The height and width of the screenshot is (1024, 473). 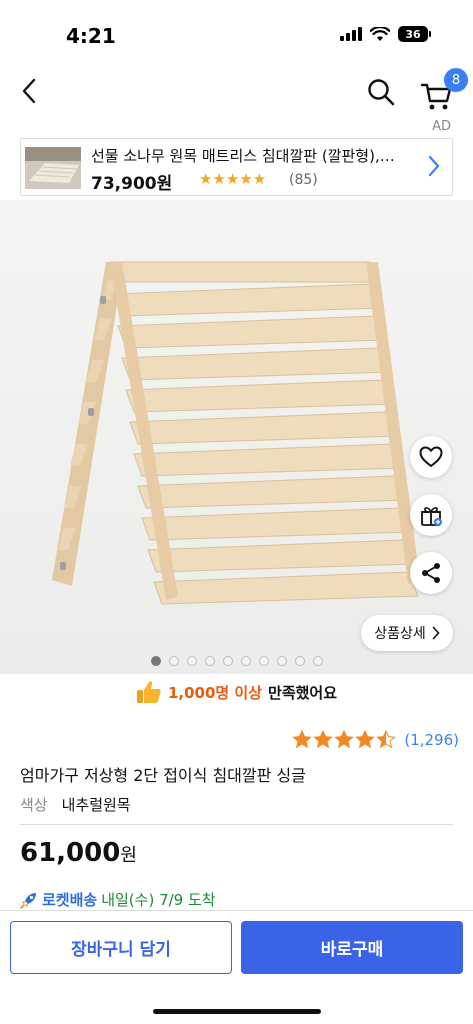 I want to click on gift-button, so click(x=431, y=515).